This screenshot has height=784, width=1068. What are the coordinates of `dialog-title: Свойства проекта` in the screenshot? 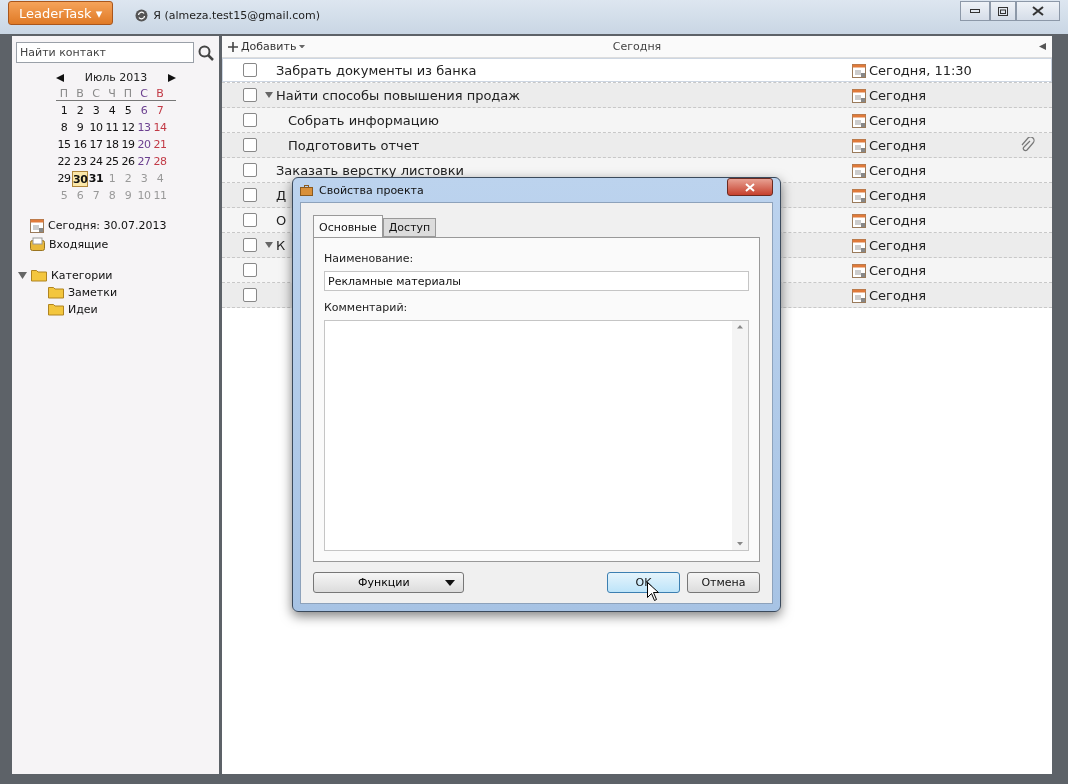 It's located at (371, 190).